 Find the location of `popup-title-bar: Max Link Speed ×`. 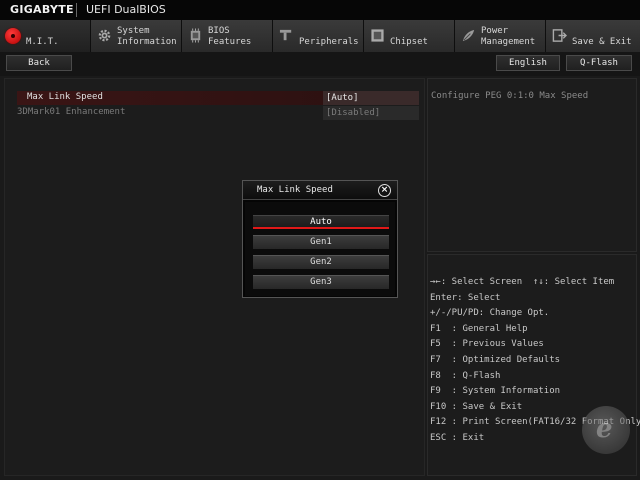

popup-title-bar: Max Link Speed × is located at coordinates (320, 190).